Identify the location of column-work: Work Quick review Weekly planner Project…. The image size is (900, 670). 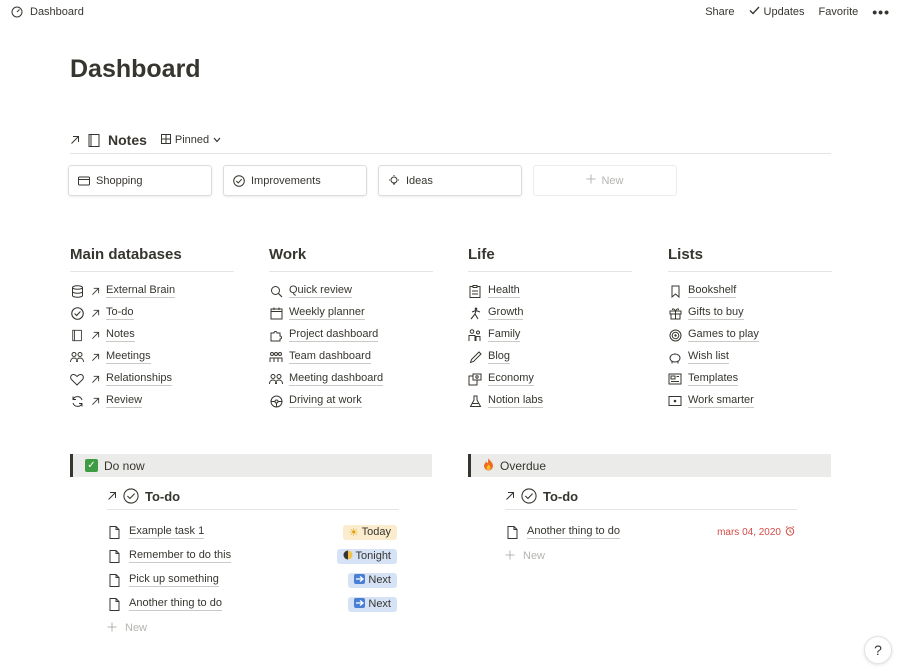
(351, 329).